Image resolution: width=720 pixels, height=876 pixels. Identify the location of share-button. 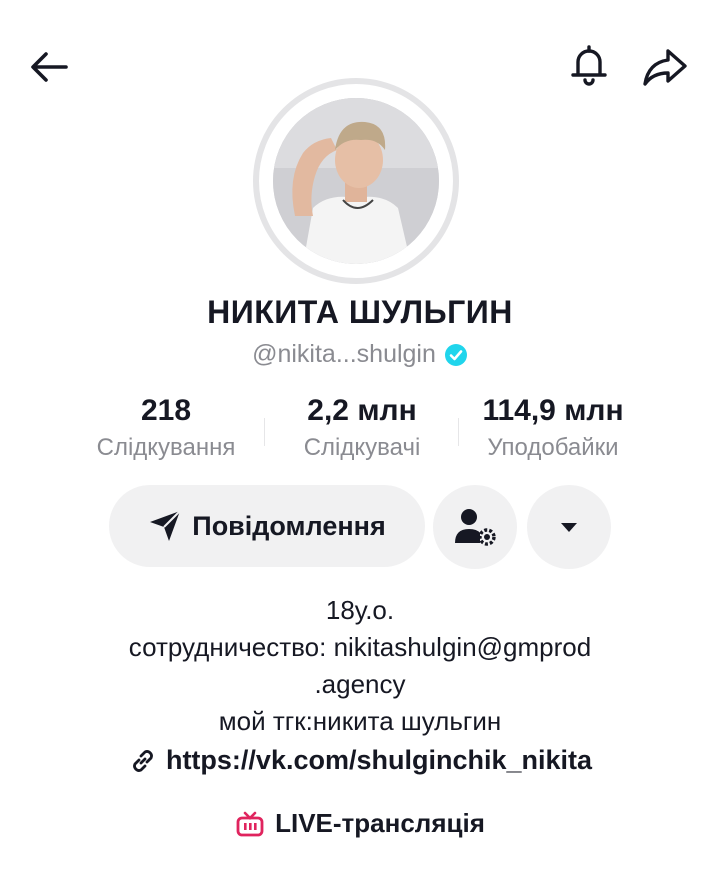
(665, 67).